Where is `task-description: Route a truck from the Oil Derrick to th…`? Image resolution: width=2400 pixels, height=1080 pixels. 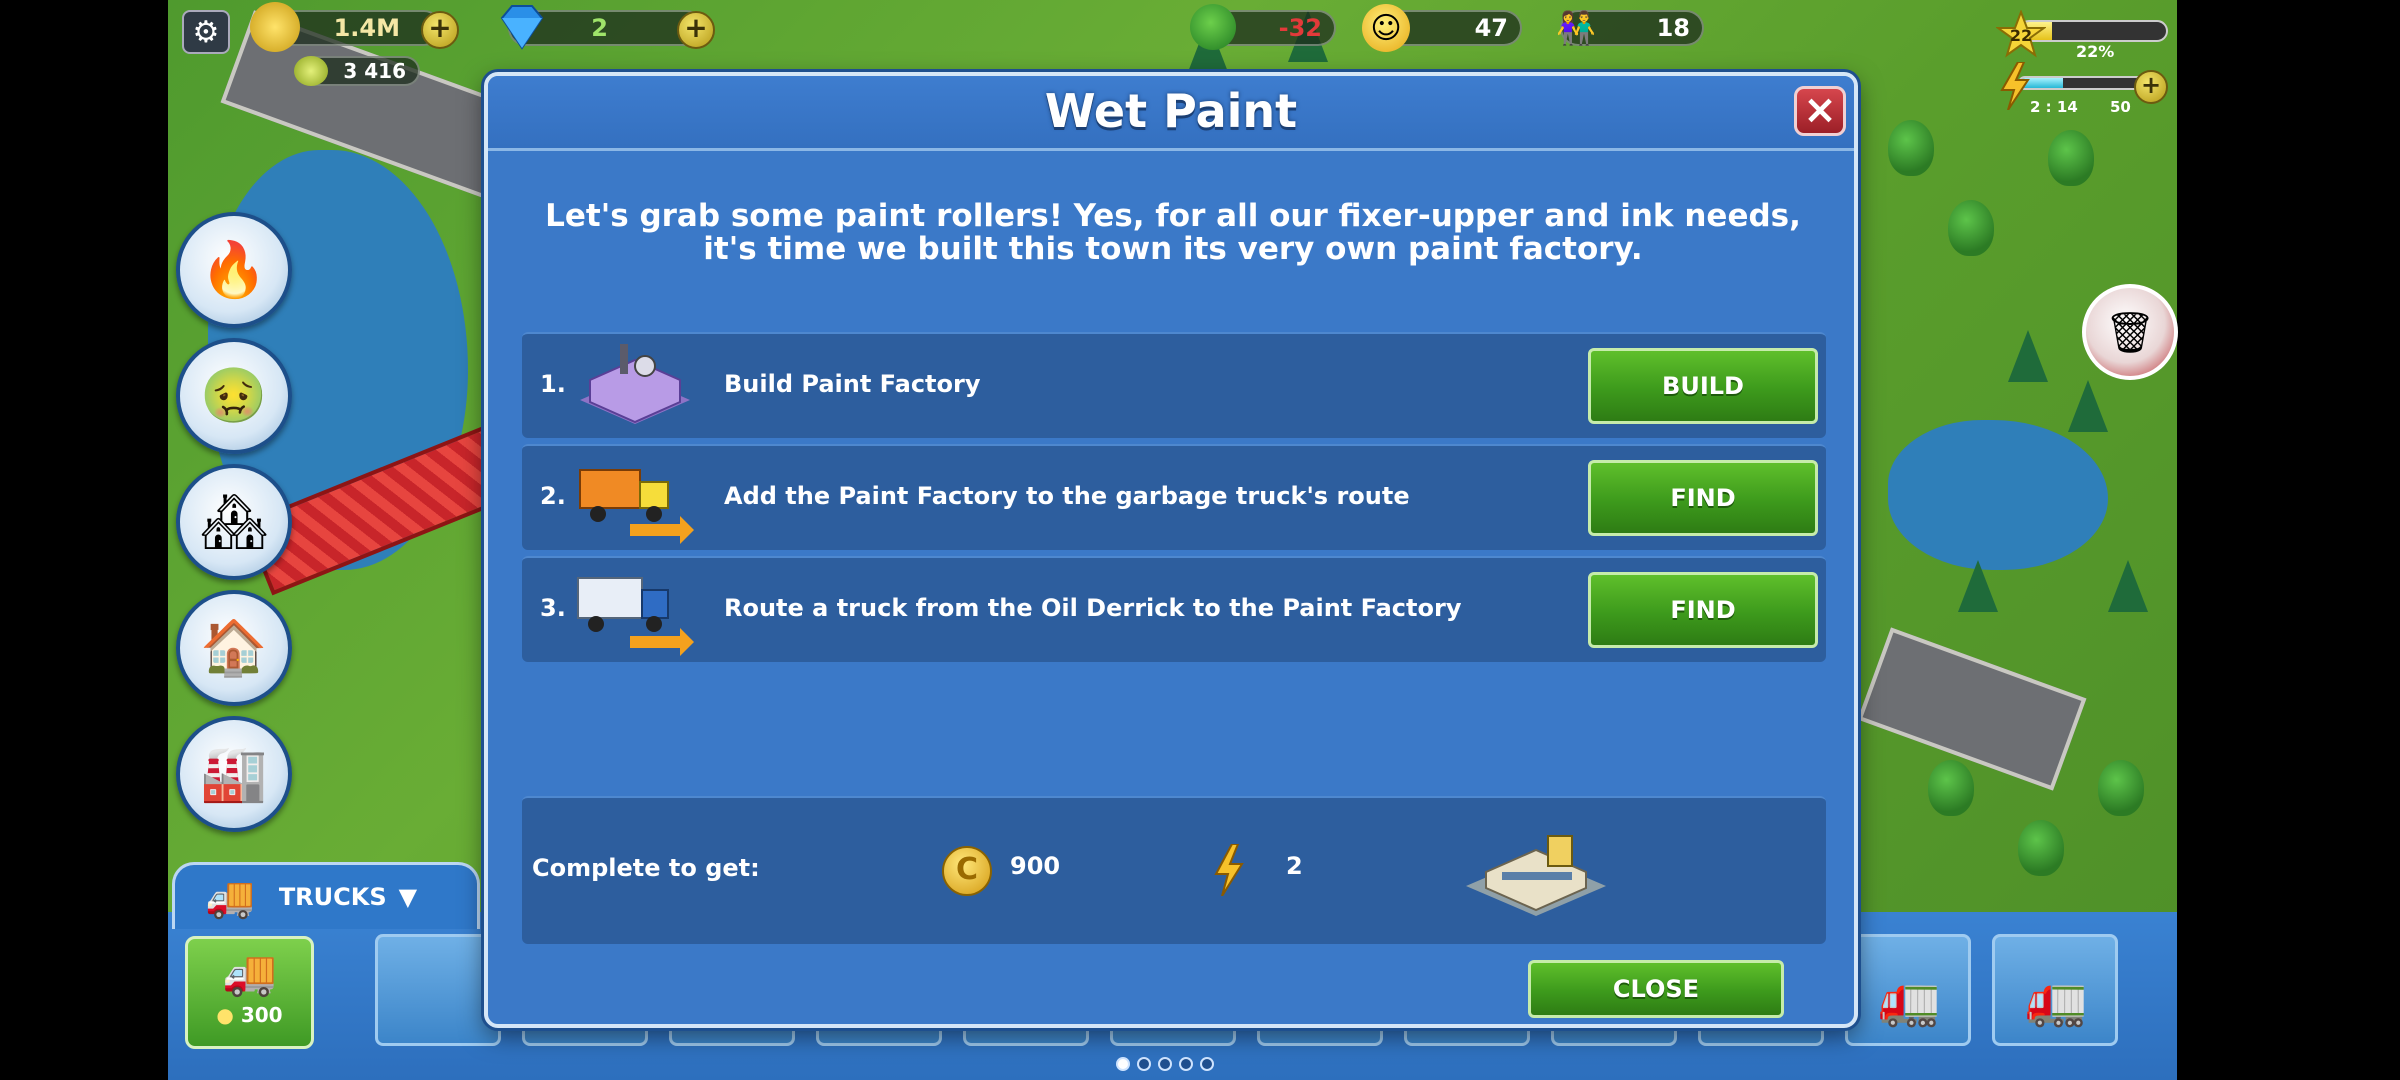
task-description: Route a truck from the Oil Derrick to th… is located at coordinates (1093, 608).